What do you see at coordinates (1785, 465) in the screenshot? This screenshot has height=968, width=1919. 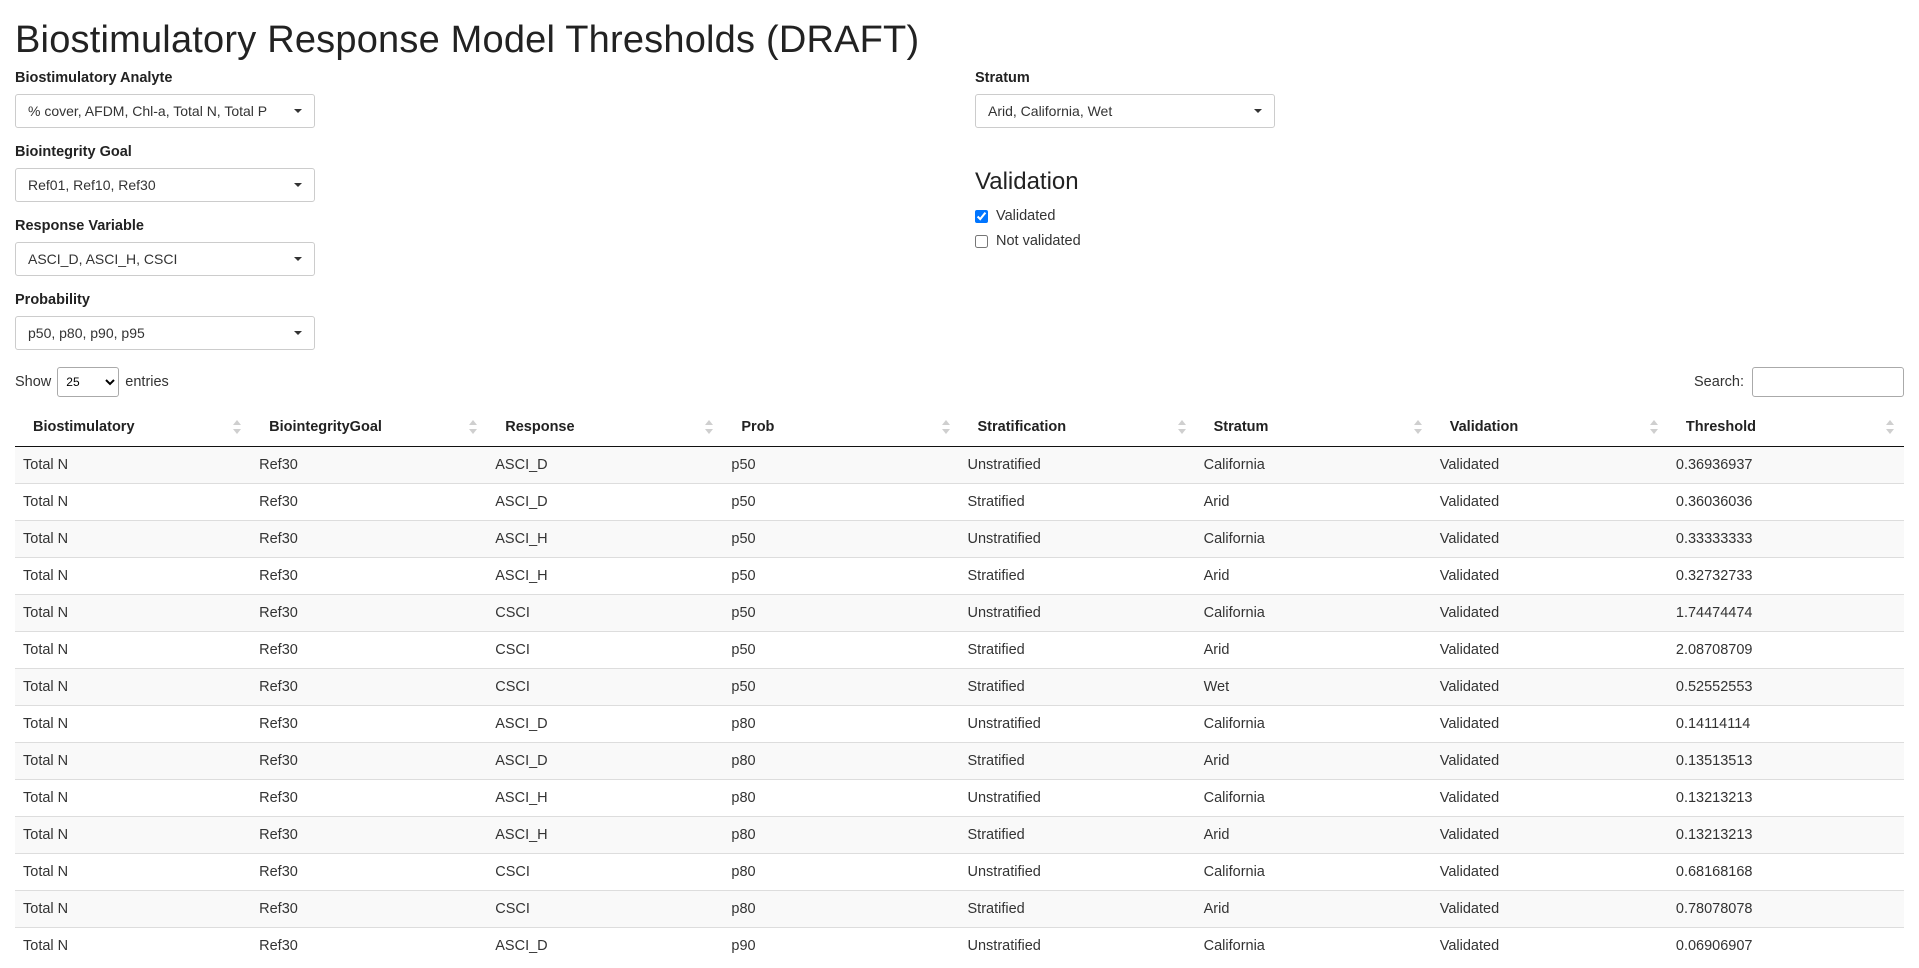 I see `table-cell-threshold: 0.36936937` at bounding box center [1785, 465].